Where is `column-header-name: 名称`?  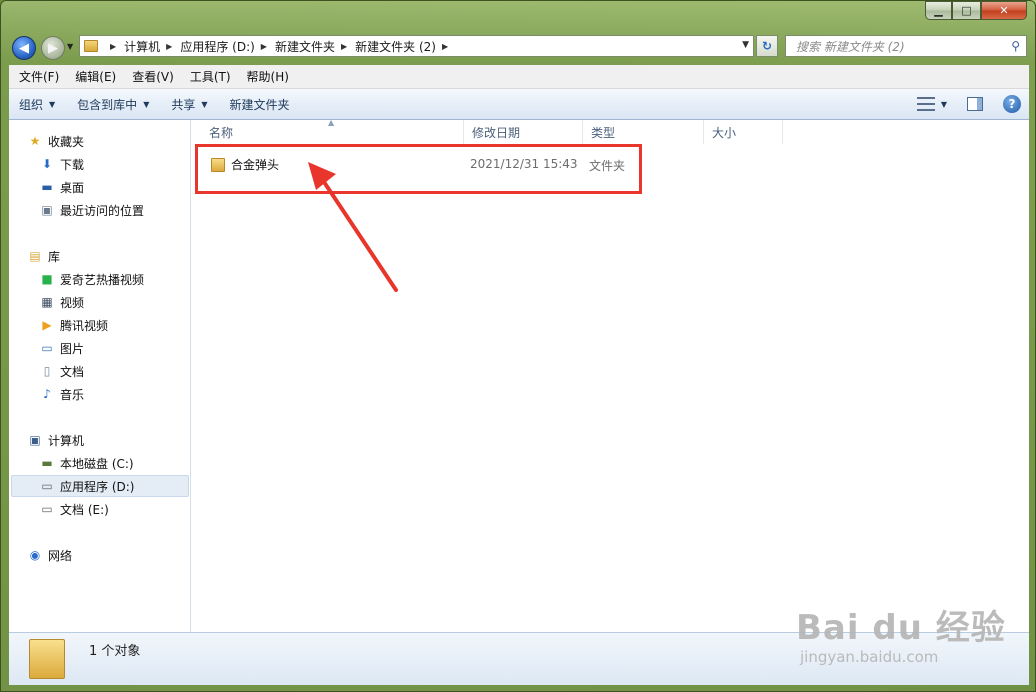 column-header-name: 名称 is located at coordinates (332, 132).